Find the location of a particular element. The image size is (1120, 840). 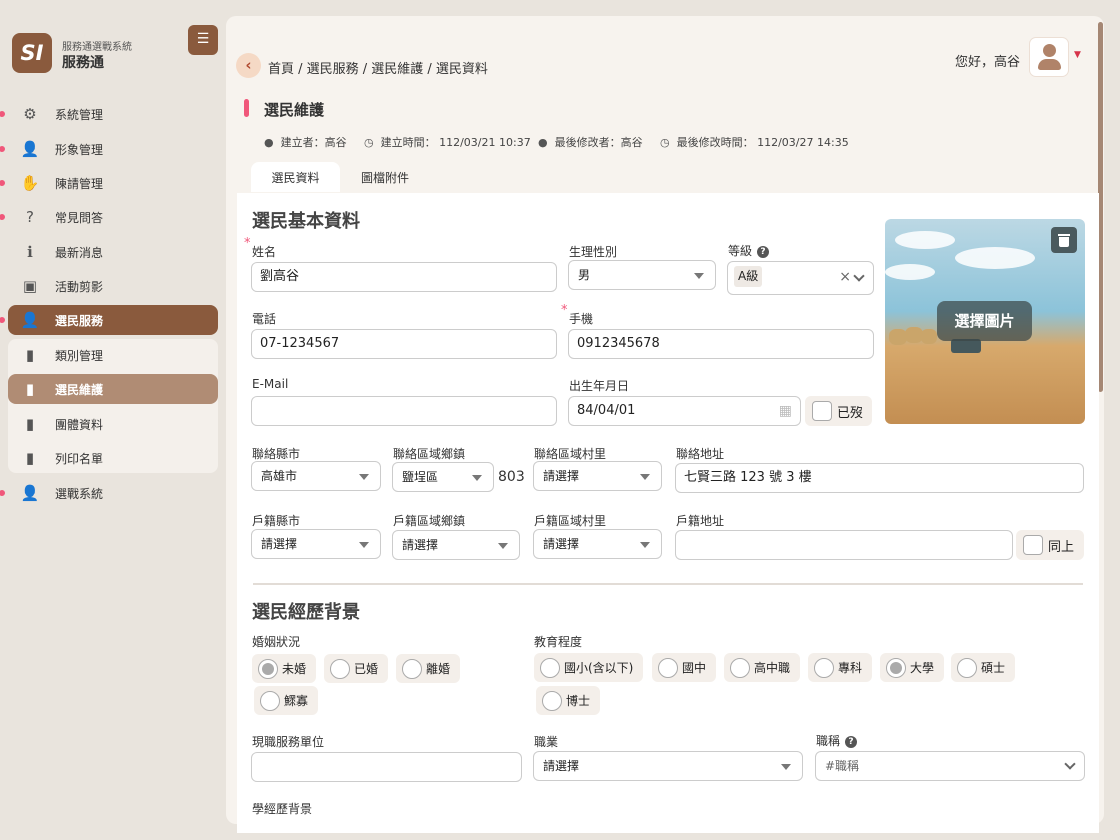

nav-item-news: ℹ 最新消息 is located at coordinates (113, 252).